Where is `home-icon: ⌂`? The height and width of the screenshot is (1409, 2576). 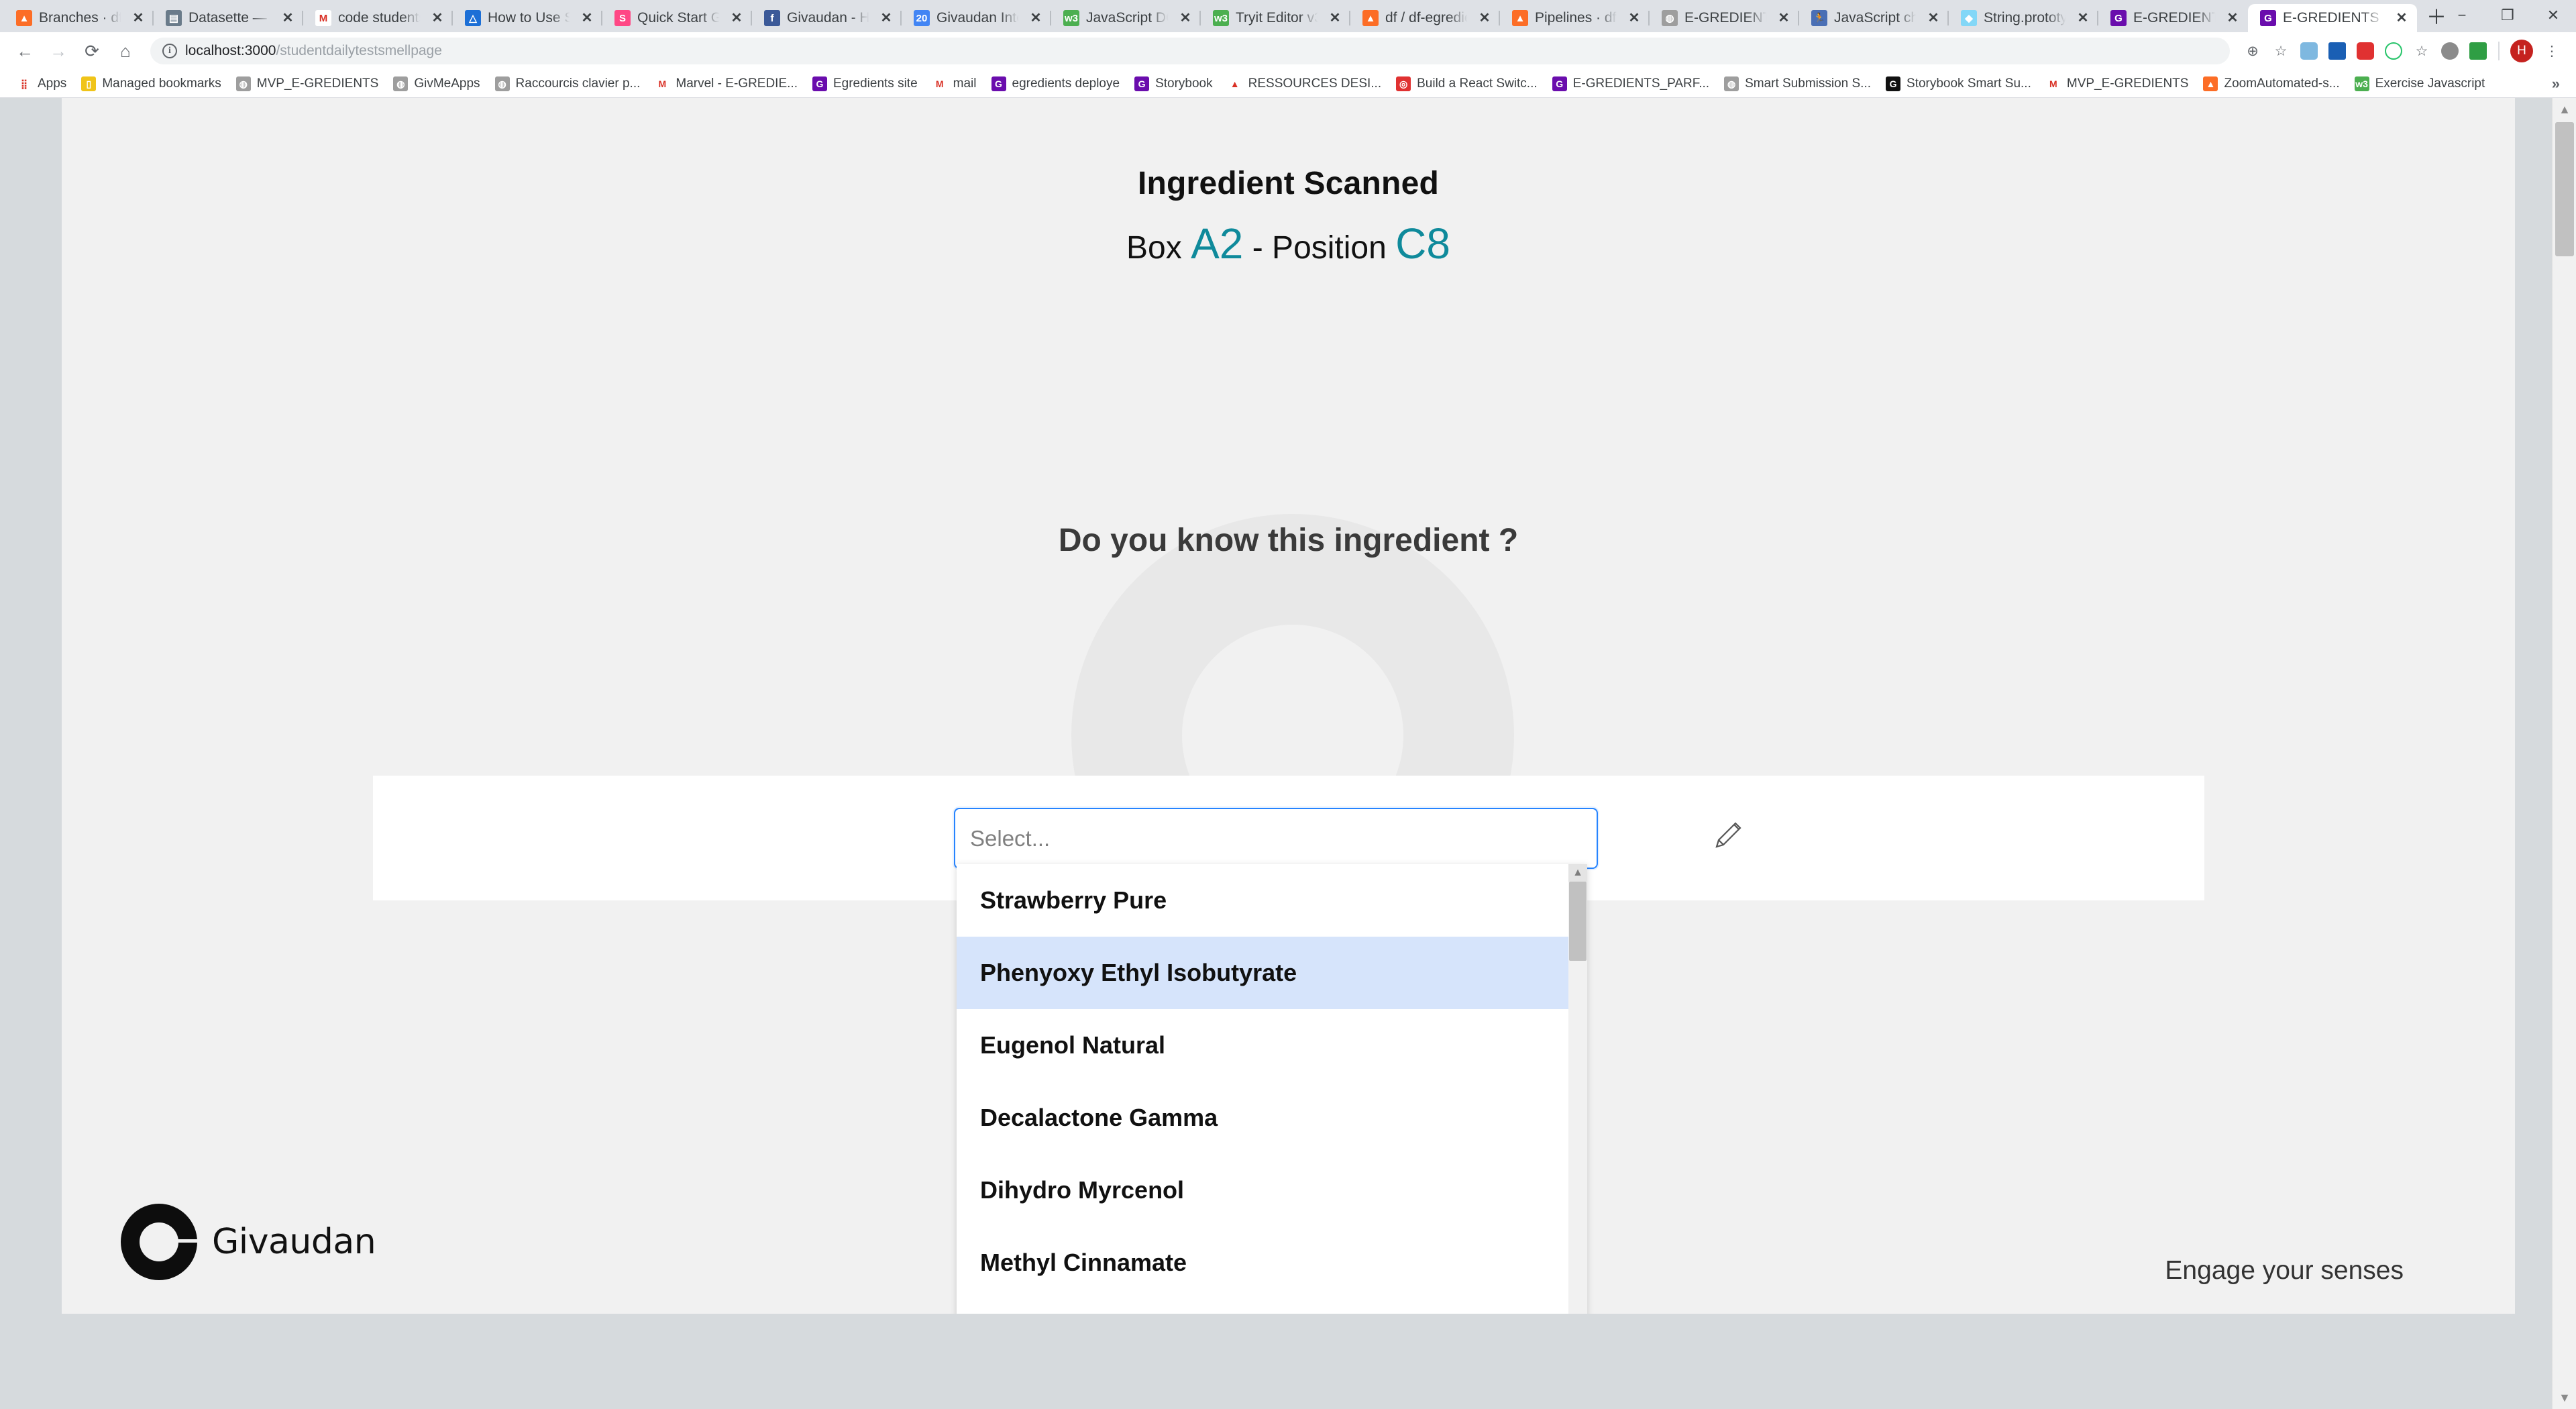
home-icon: ⌂ is located at coordinates (125, 51).